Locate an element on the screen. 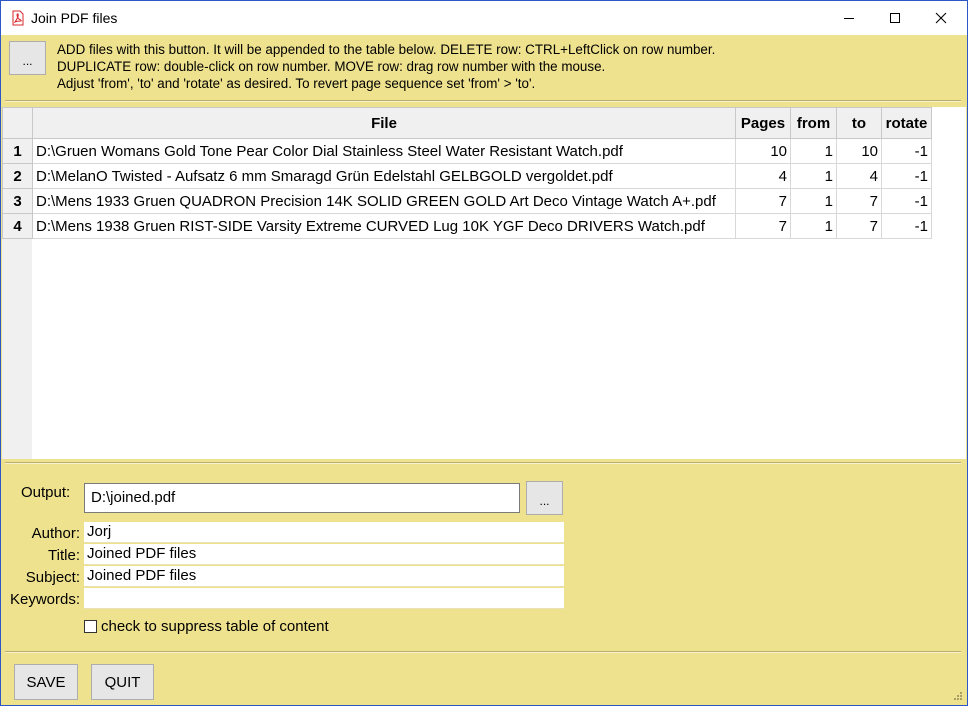  close-button is located at coordinates (941, 18).